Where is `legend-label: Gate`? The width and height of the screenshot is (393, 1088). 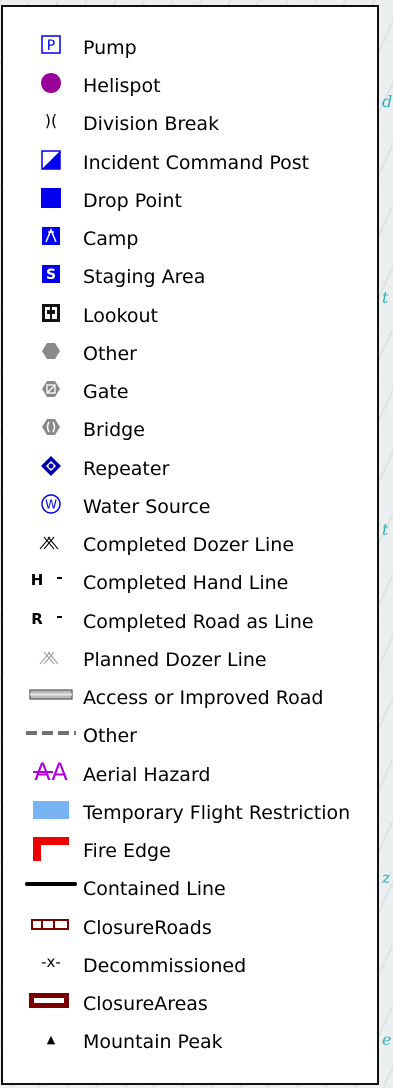 legend-label: Gate is located at coordinates (106, 392).